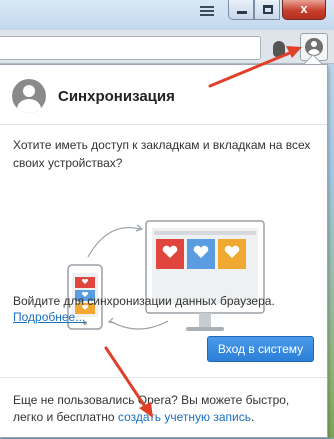  What do you see at coordinates (304, 10) in the screenshot?
I see `close-button: x` at bounding box center [304, 10].